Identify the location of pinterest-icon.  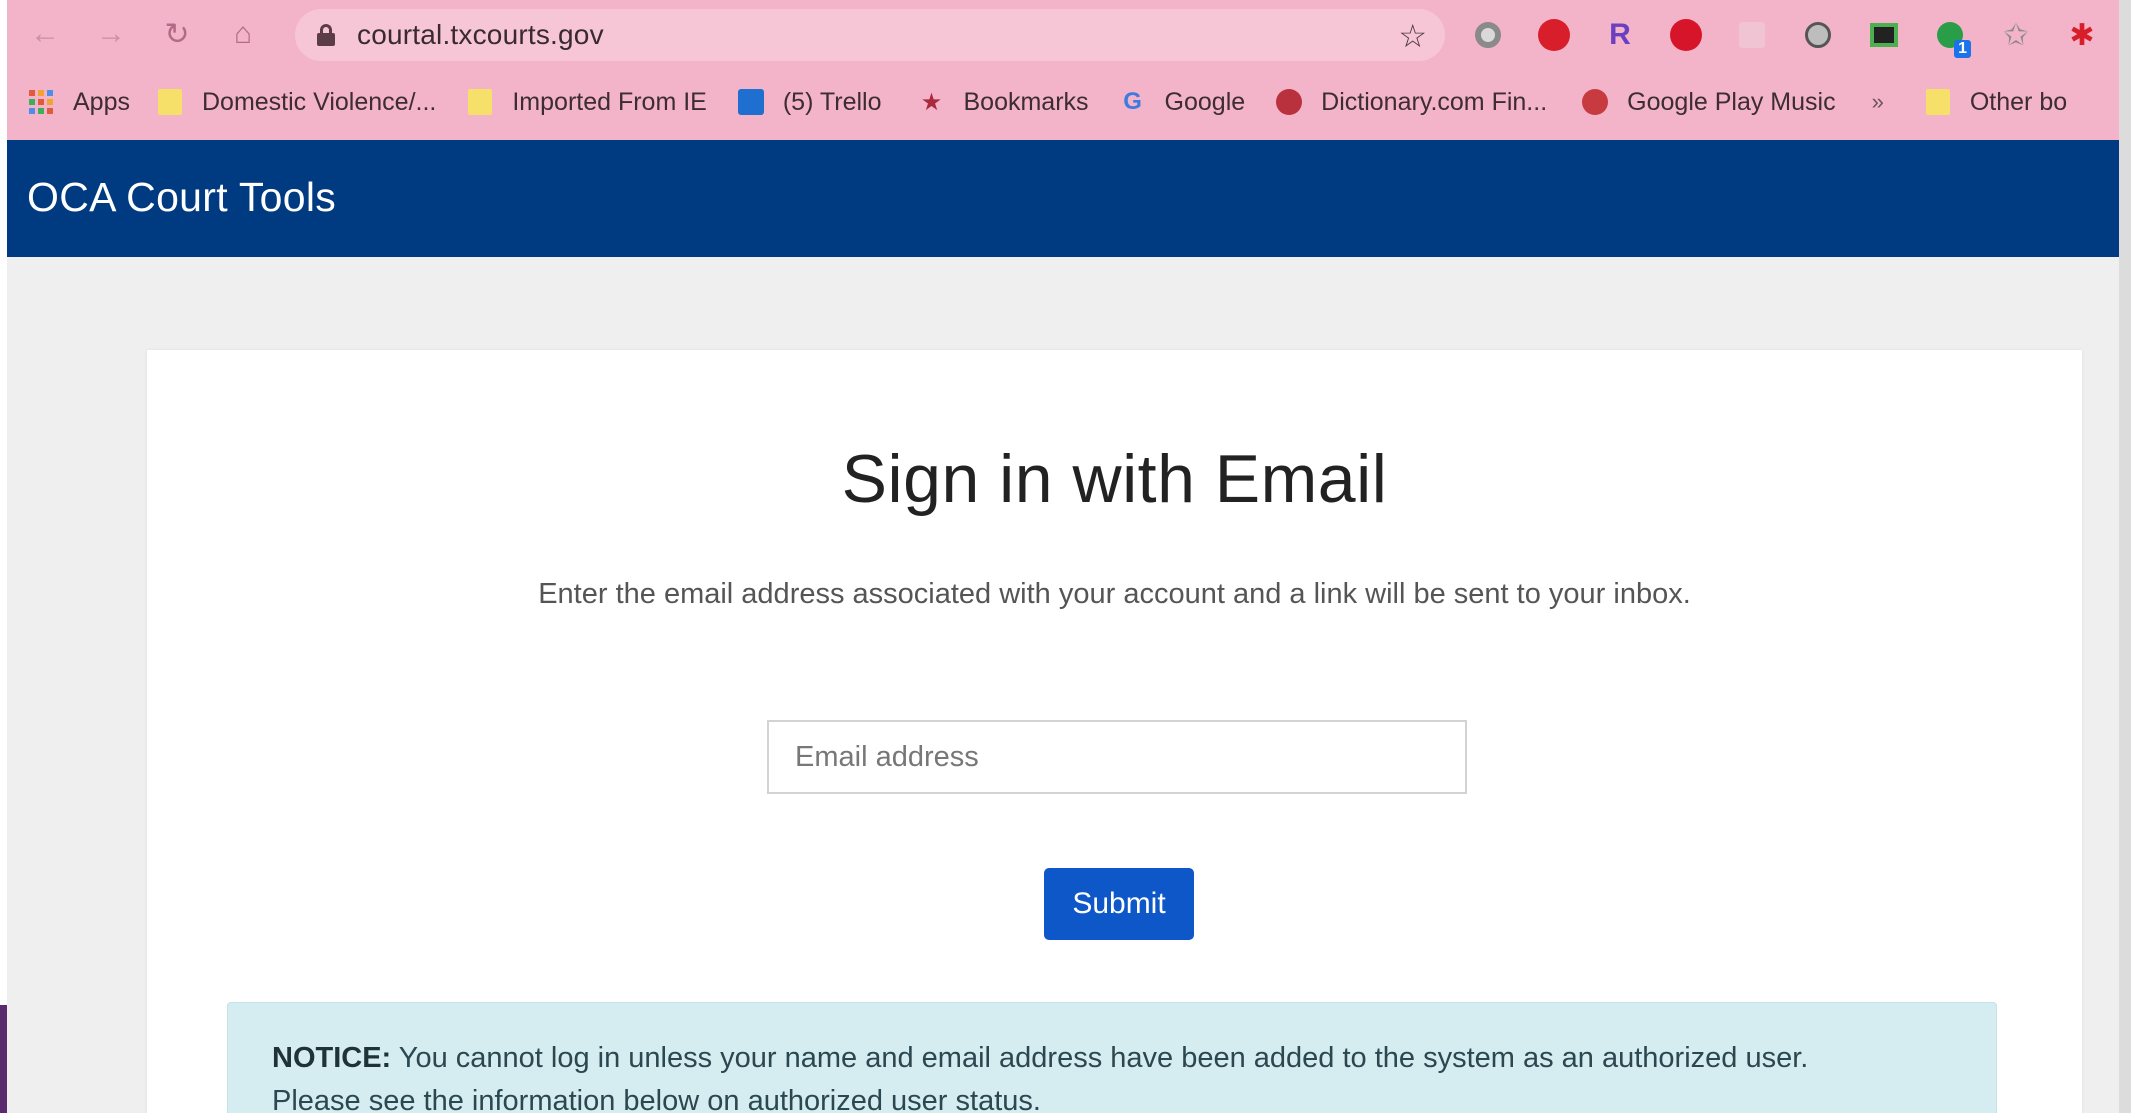
(1686, 35).